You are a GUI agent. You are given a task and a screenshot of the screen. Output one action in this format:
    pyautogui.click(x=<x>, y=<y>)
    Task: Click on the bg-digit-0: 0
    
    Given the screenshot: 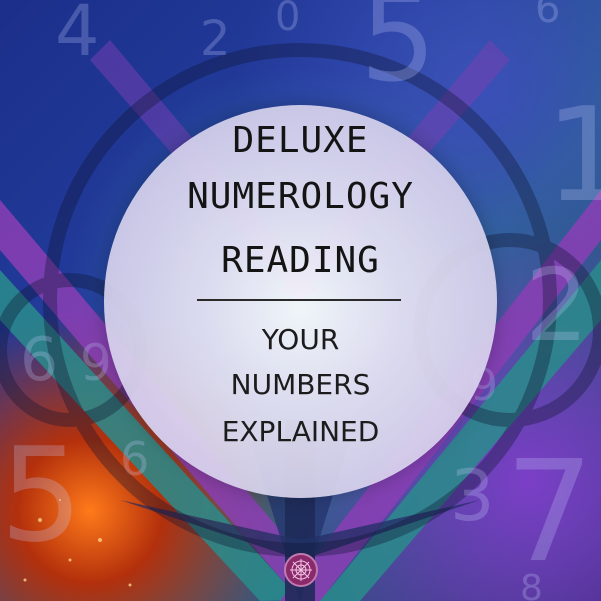 What is the action you would take?
    pyautogui.click(x=287, y=20)
    